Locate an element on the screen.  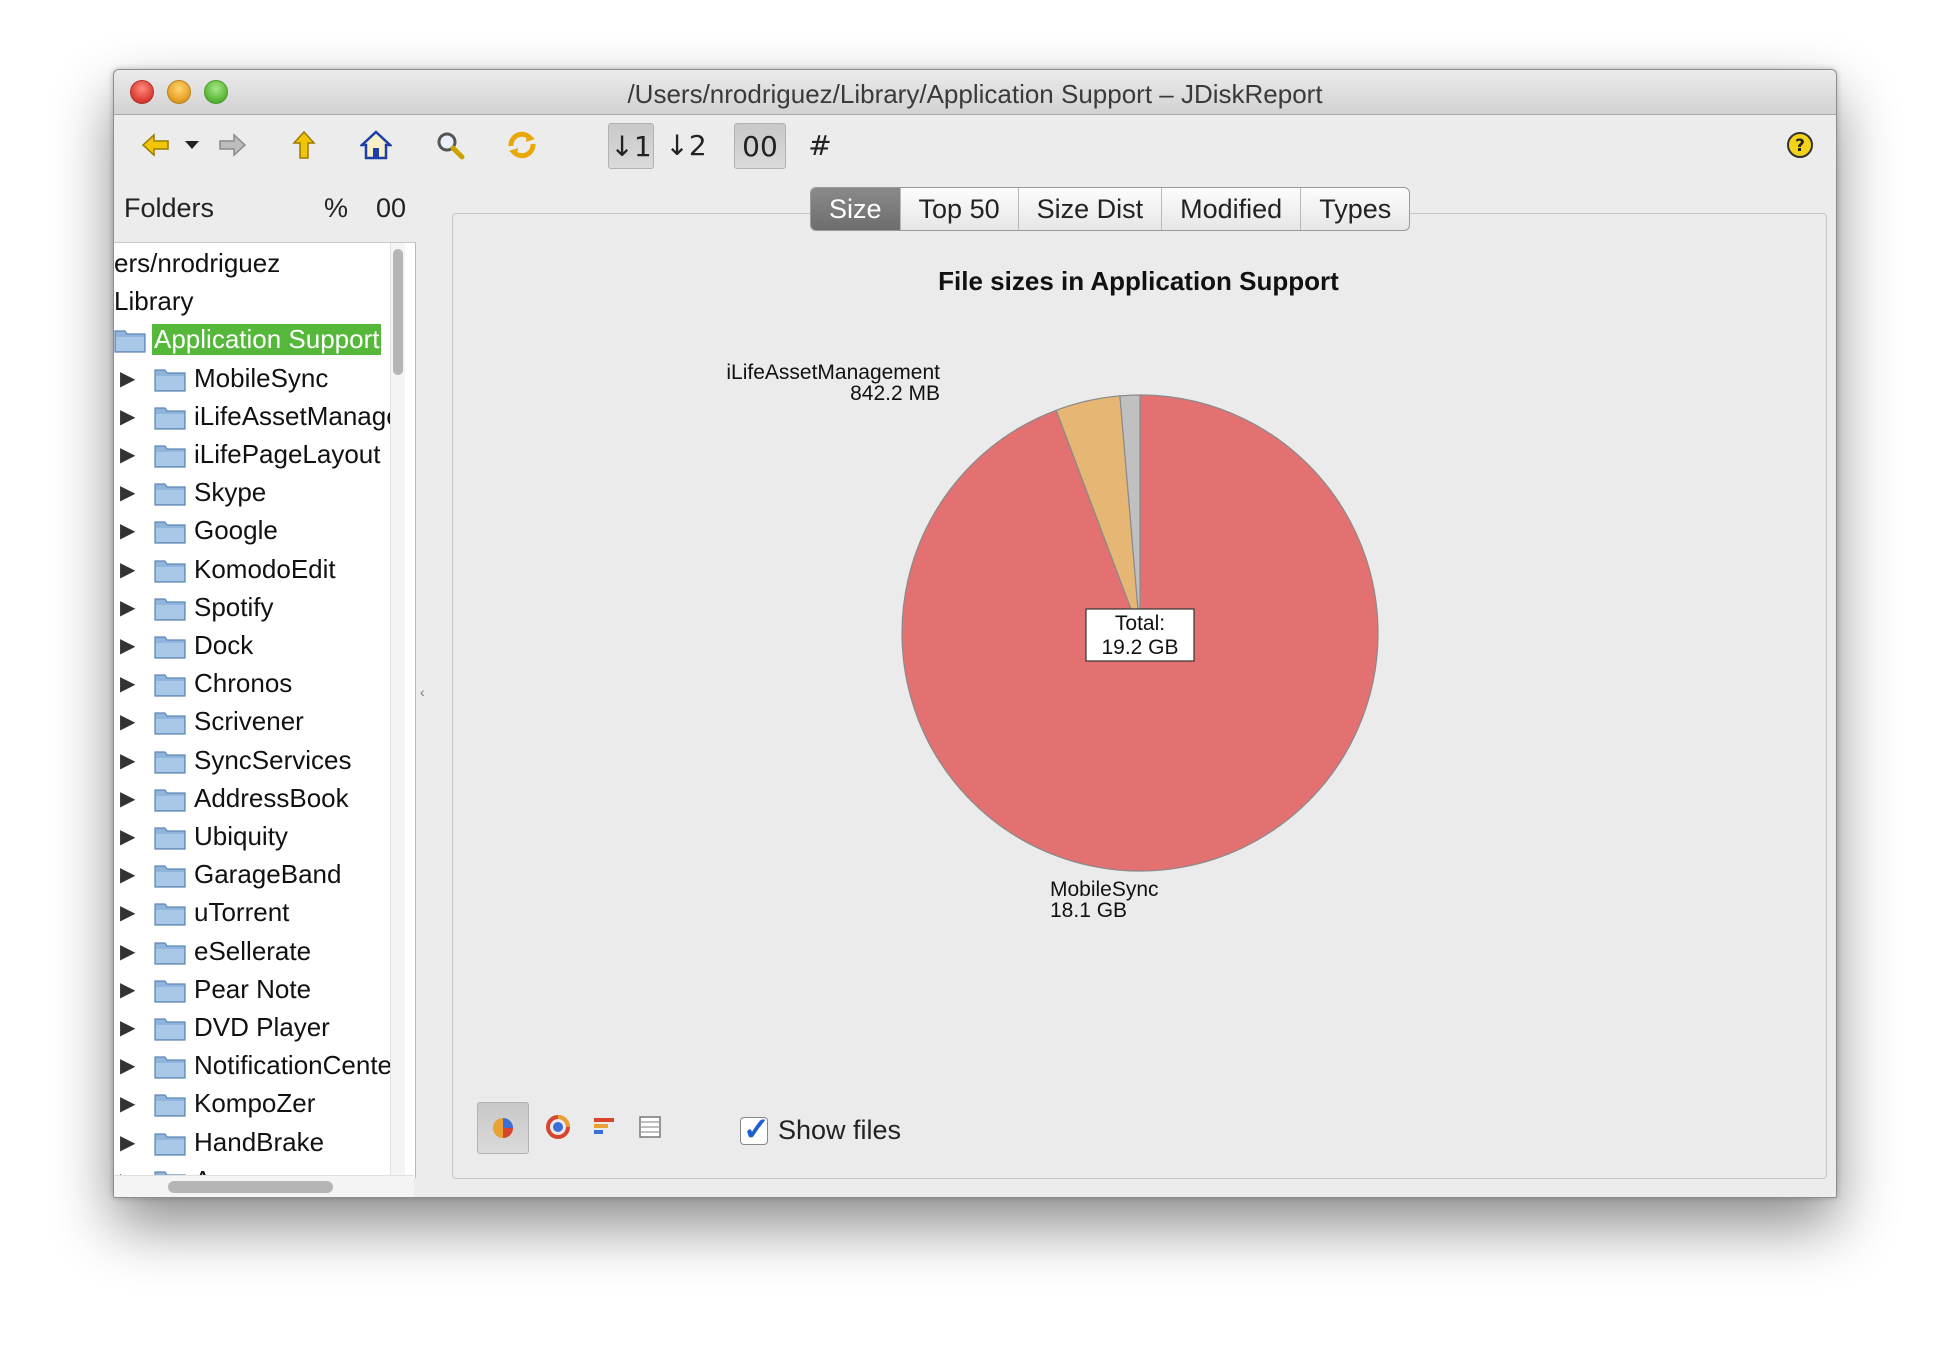
bar-chart-view-button is located at coordinates (604, 1127).